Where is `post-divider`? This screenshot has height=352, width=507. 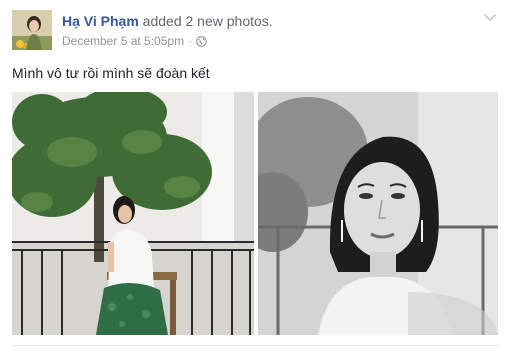 post-divider is located at coordinates (255, 345).